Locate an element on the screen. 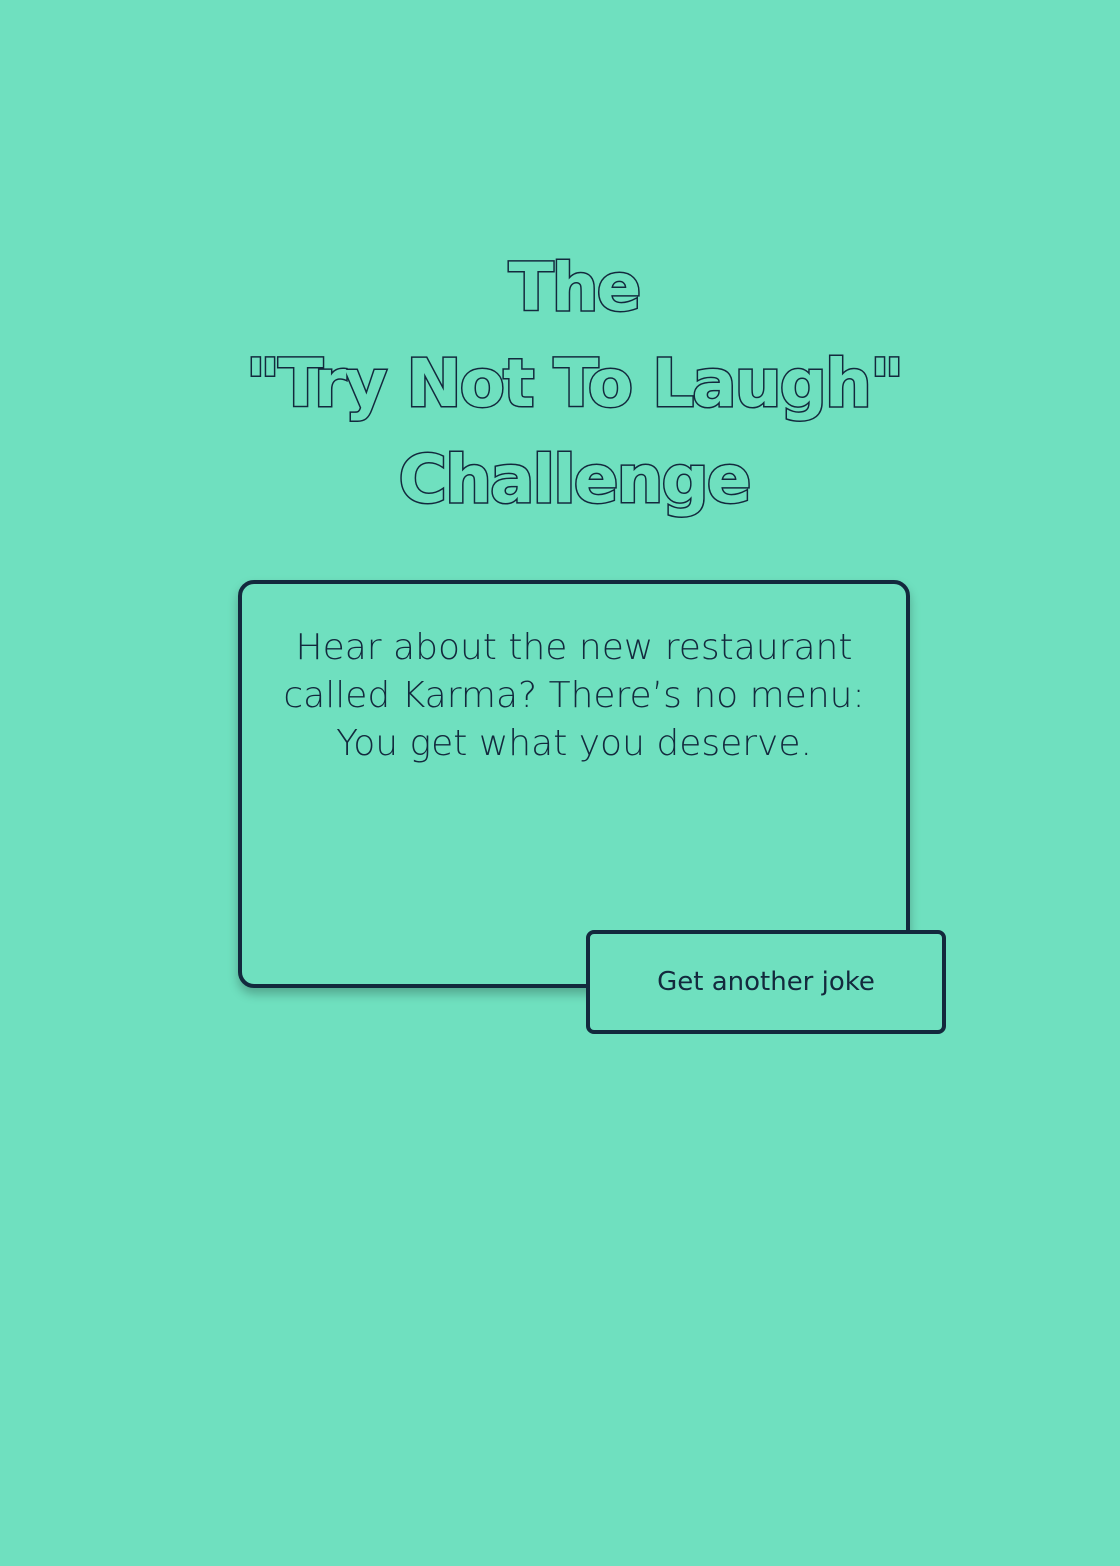 The width and height of the screenshot is (1120, 1566). title-line-1: The is located at coordinates (575, 288).